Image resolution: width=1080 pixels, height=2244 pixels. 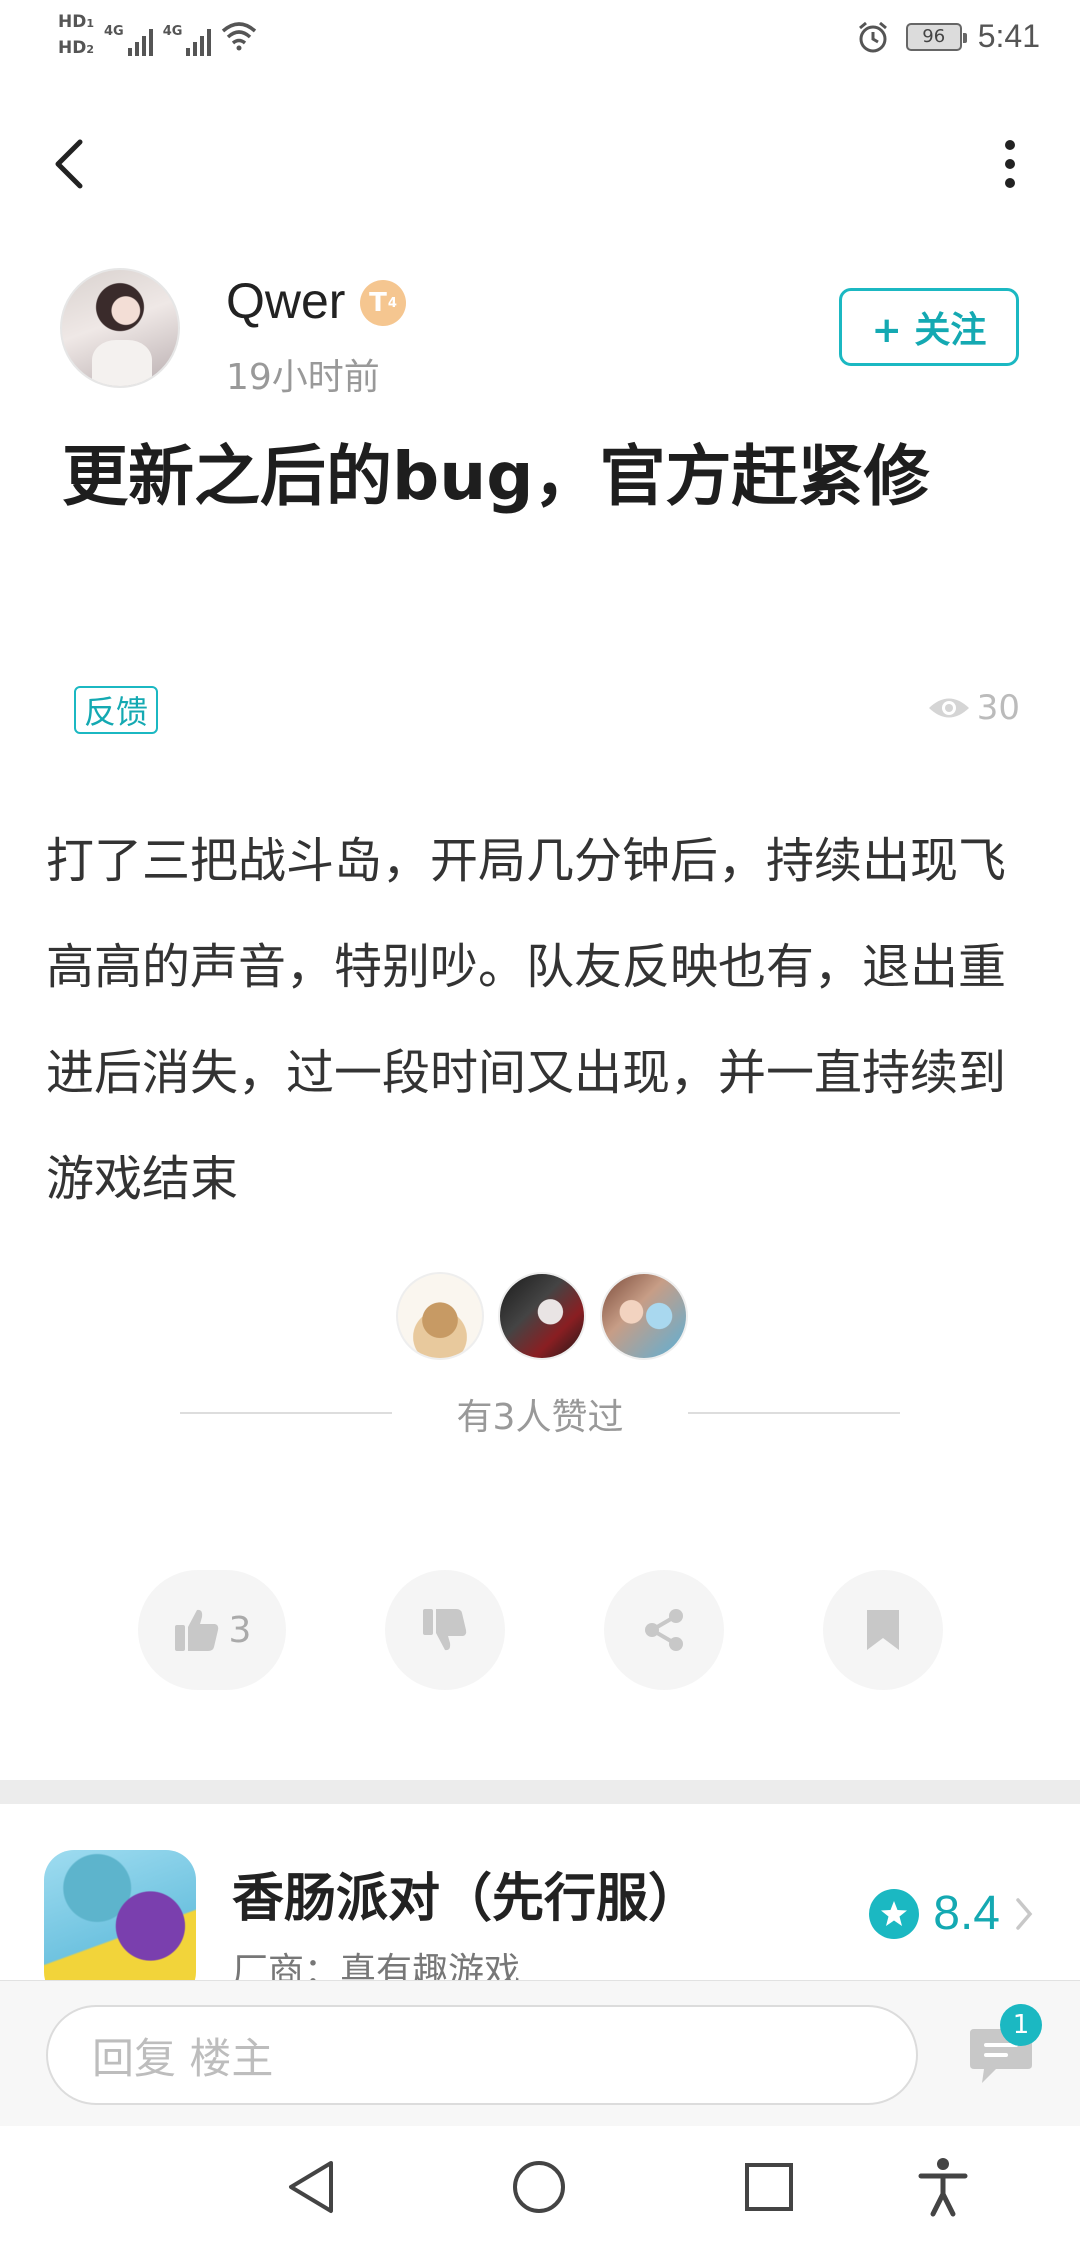 What do you see at coordinates (157, 36) in the screenshot?
I see `status-bar-left: HD1 HD2 4G 4G` at bounding box center [157, 36].